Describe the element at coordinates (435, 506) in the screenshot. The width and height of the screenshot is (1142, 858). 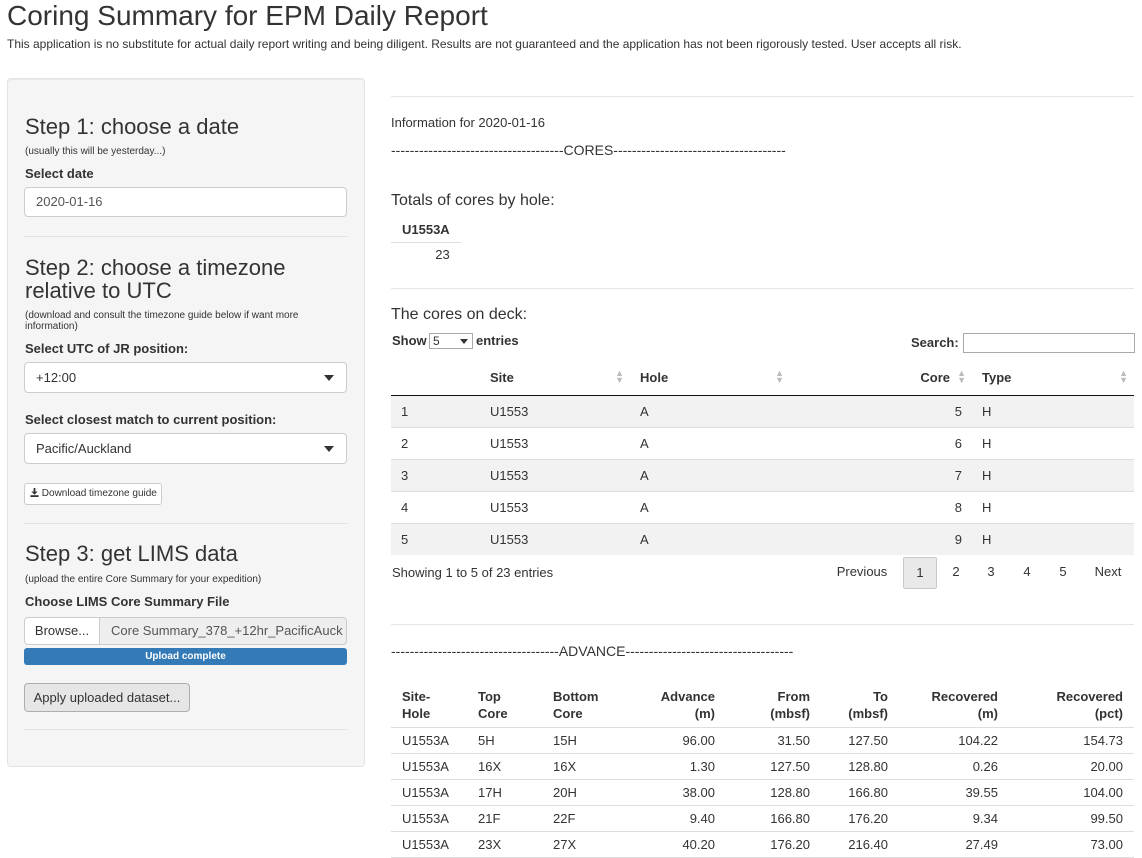
I see `cell-index: 4` at that location.